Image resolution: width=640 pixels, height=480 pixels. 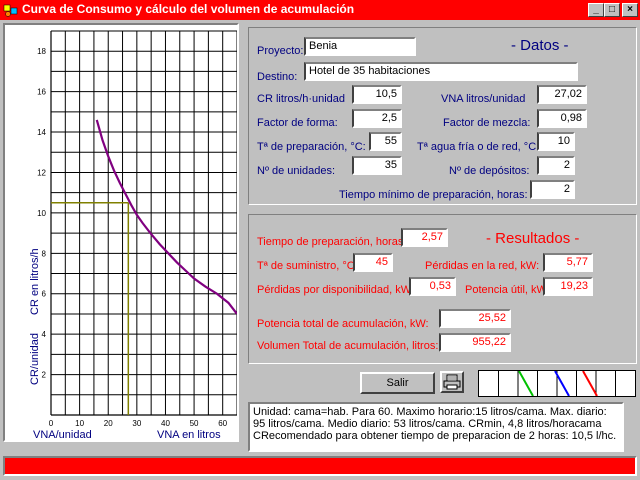 I want to click on consumption-curve, so click(x=166, y=217).